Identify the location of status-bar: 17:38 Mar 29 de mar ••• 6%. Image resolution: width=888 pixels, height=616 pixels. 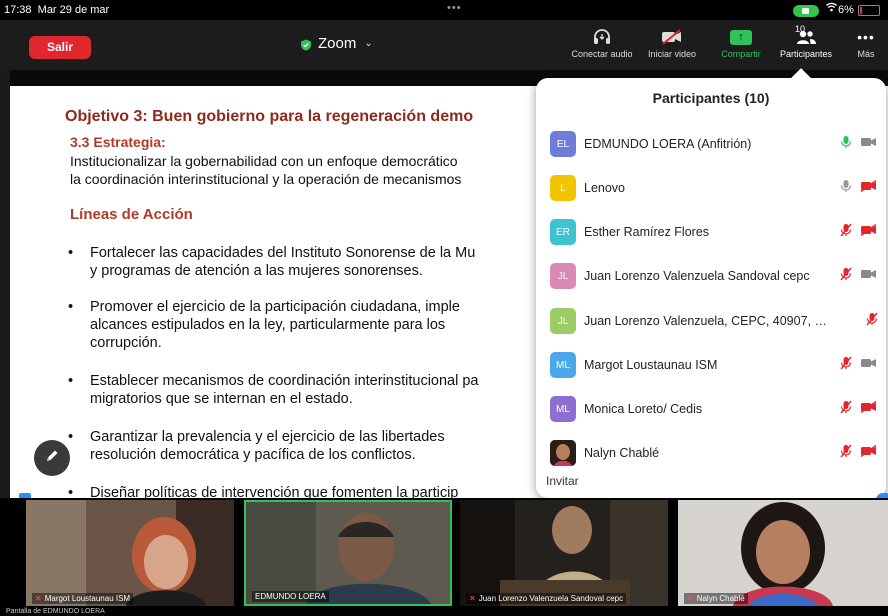
(444, 10).